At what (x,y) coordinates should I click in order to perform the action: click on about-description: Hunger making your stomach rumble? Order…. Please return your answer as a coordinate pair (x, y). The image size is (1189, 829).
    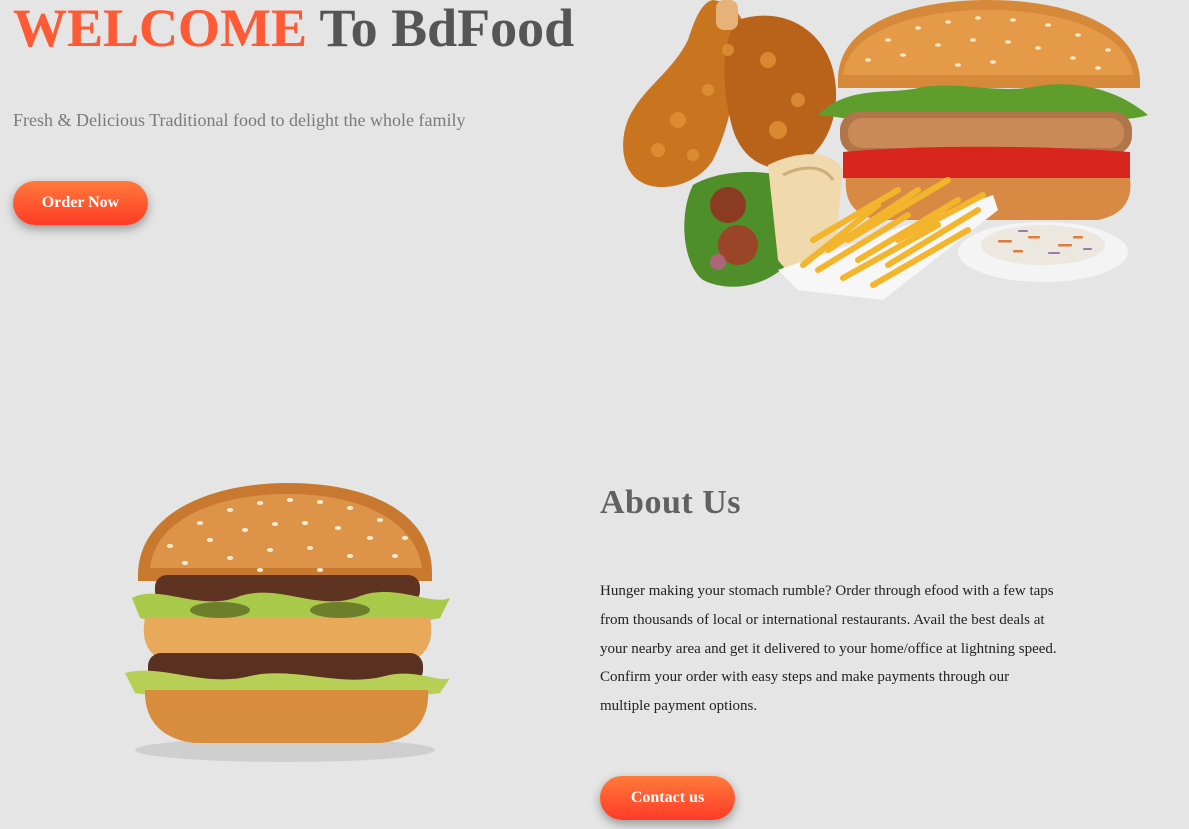
    Looking at the image, I should click on (828, 649).